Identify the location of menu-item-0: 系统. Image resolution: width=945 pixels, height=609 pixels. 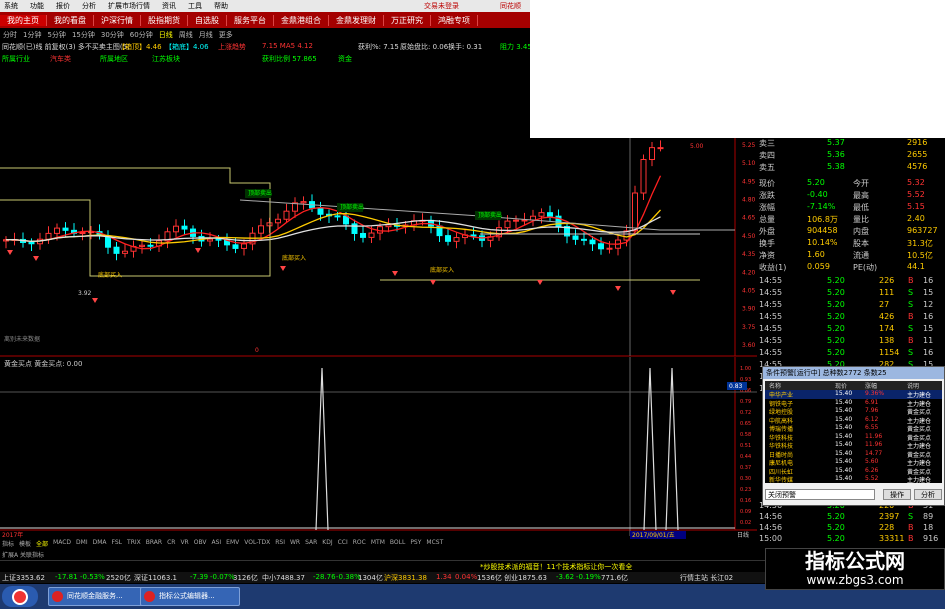
(11, 6).